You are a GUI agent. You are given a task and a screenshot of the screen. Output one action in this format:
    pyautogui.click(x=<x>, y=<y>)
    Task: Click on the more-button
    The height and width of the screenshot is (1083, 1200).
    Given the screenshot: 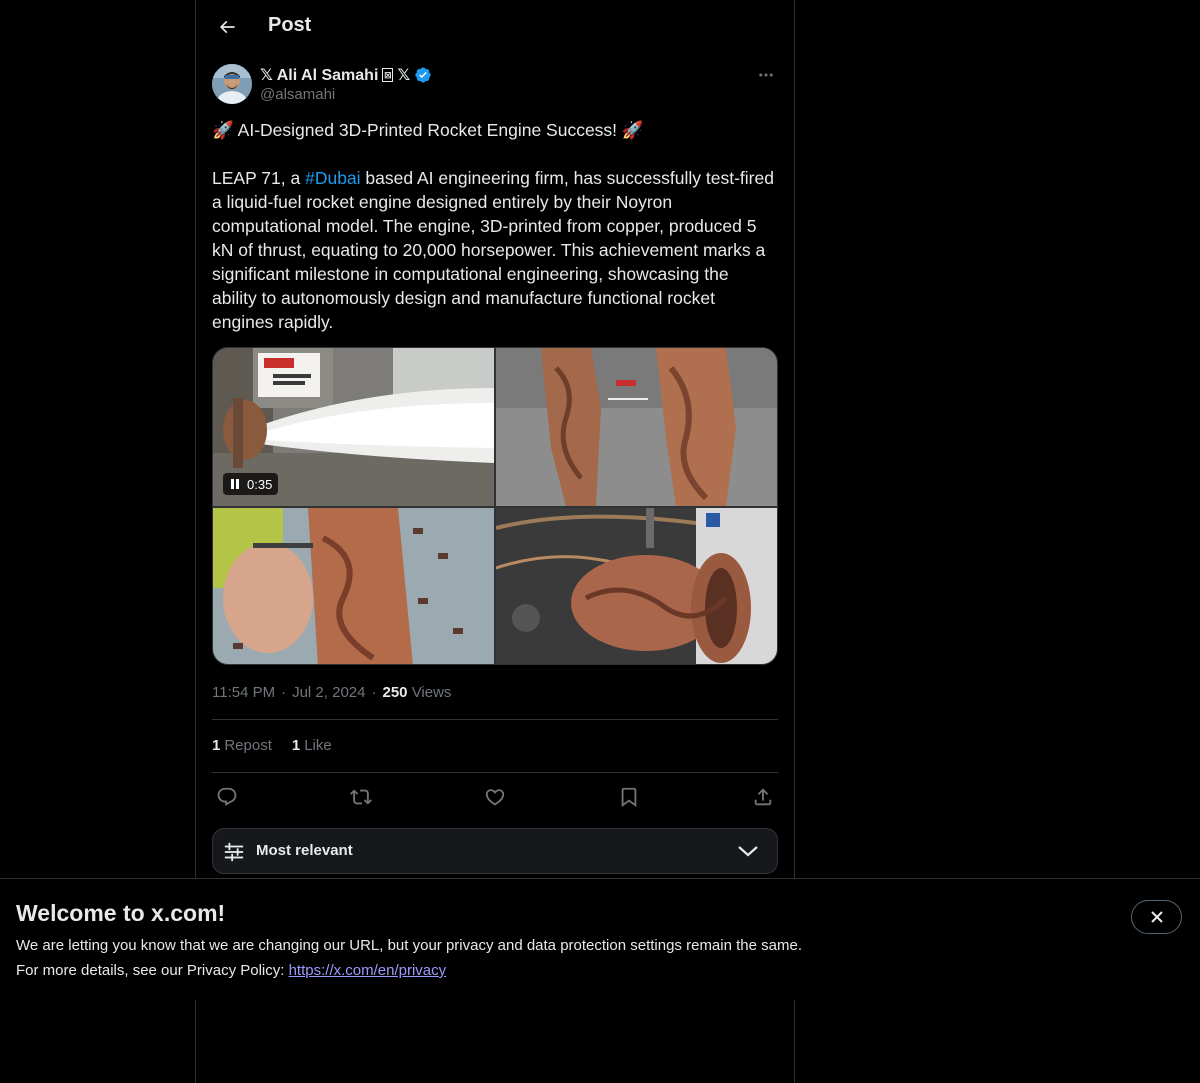 What is the action you would take?
    pyautogui.click(x=766, y=75)
    